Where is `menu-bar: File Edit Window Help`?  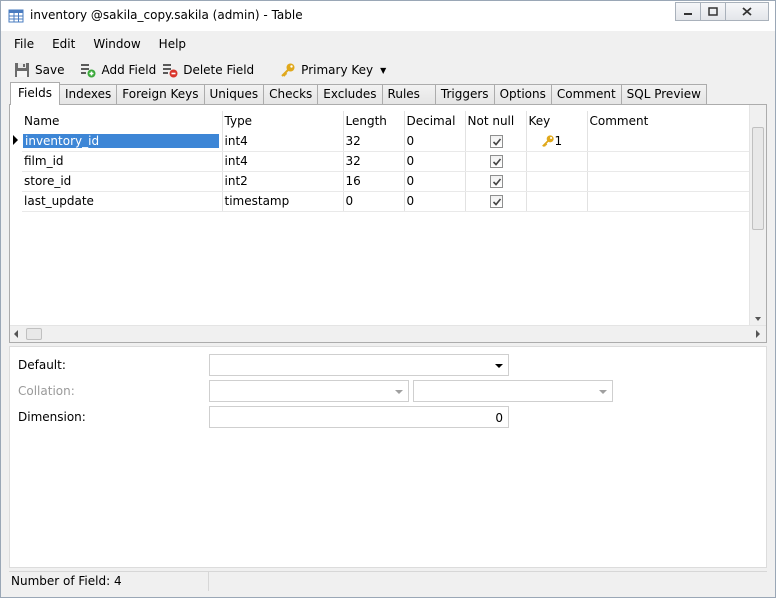
menu-bar: File Edit Window Help is located at coordinates (104, 45).